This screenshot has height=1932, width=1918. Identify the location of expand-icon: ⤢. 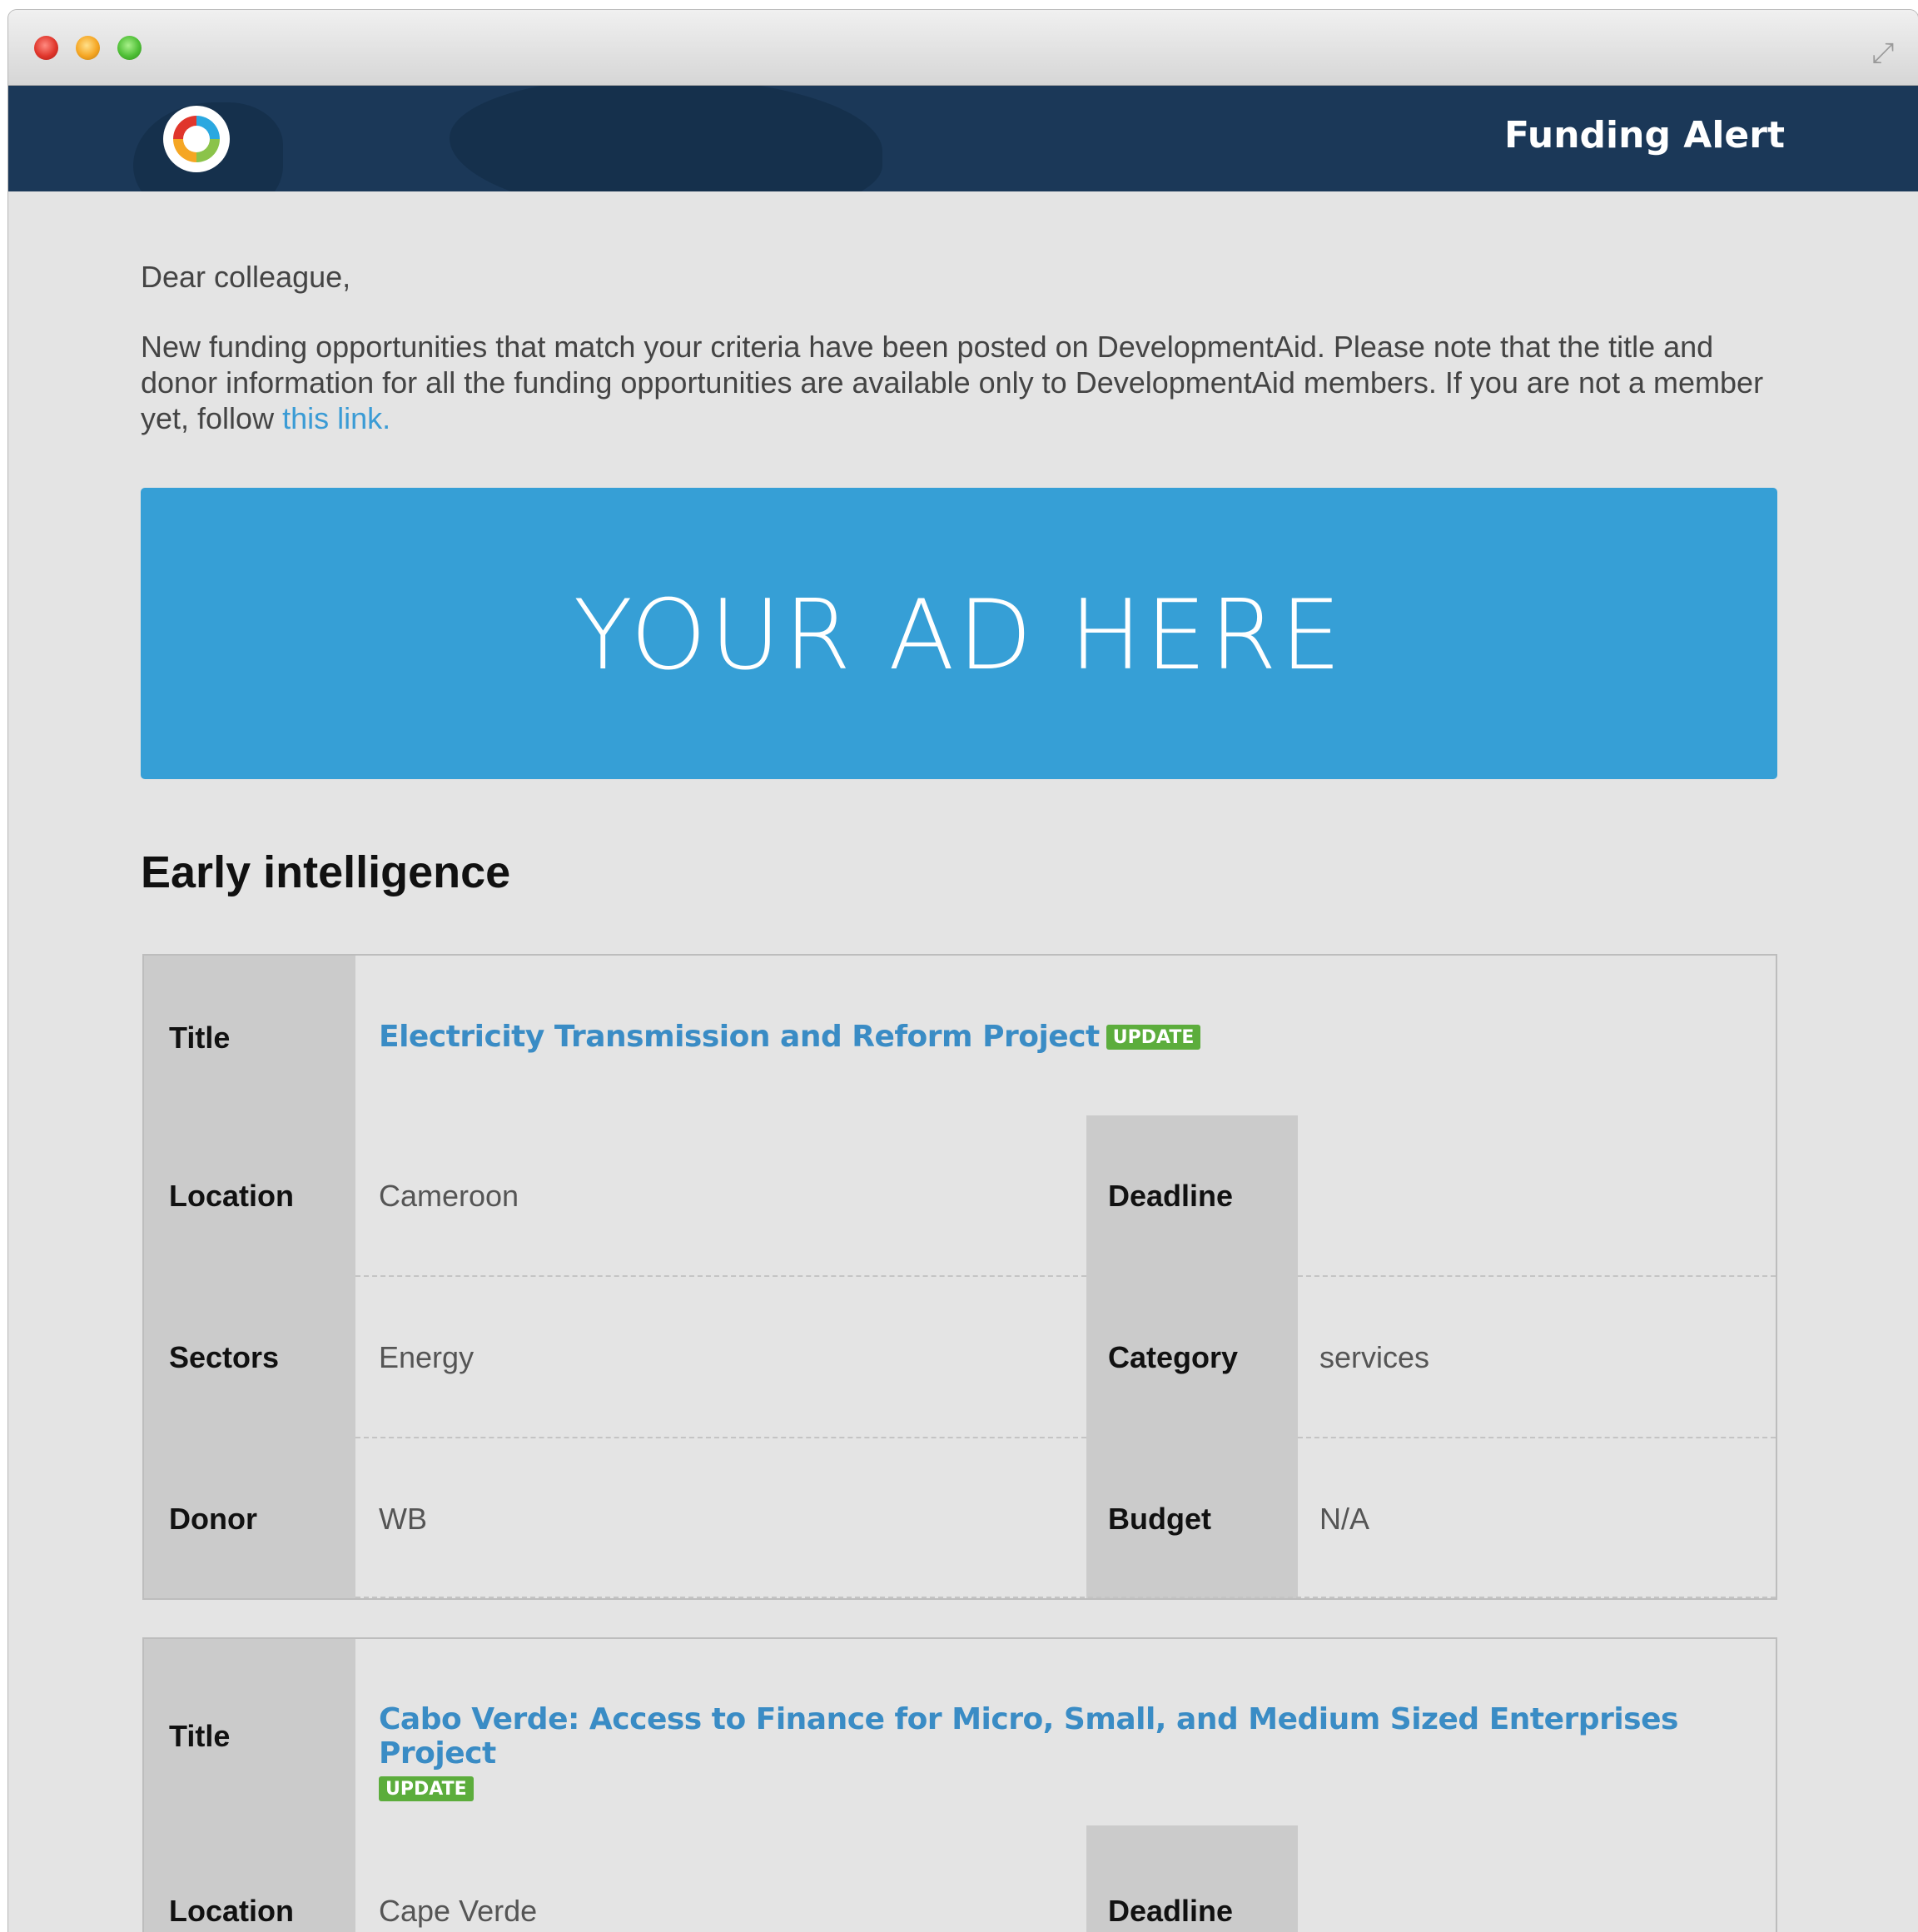
(1883, 53).